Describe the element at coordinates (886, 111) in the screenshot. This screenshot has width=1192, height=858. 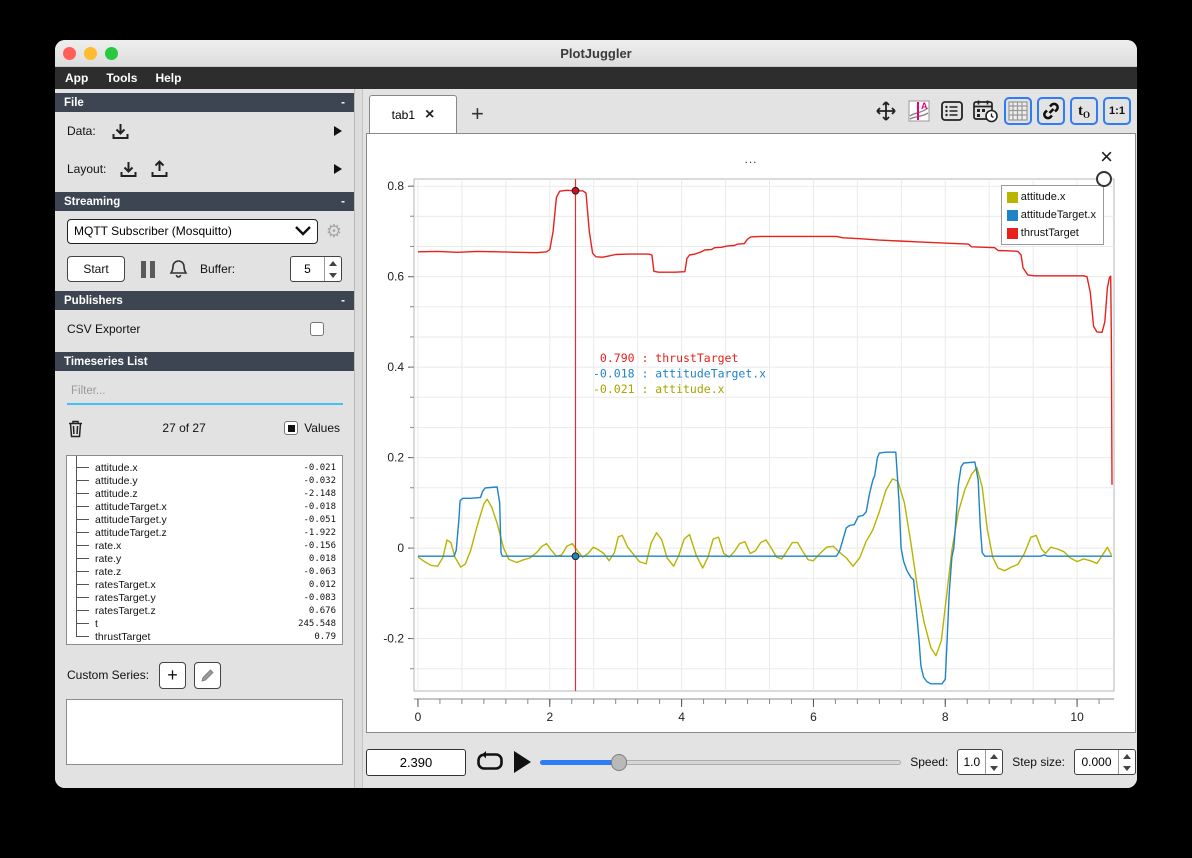
I see `move-tool-icon` at that location.